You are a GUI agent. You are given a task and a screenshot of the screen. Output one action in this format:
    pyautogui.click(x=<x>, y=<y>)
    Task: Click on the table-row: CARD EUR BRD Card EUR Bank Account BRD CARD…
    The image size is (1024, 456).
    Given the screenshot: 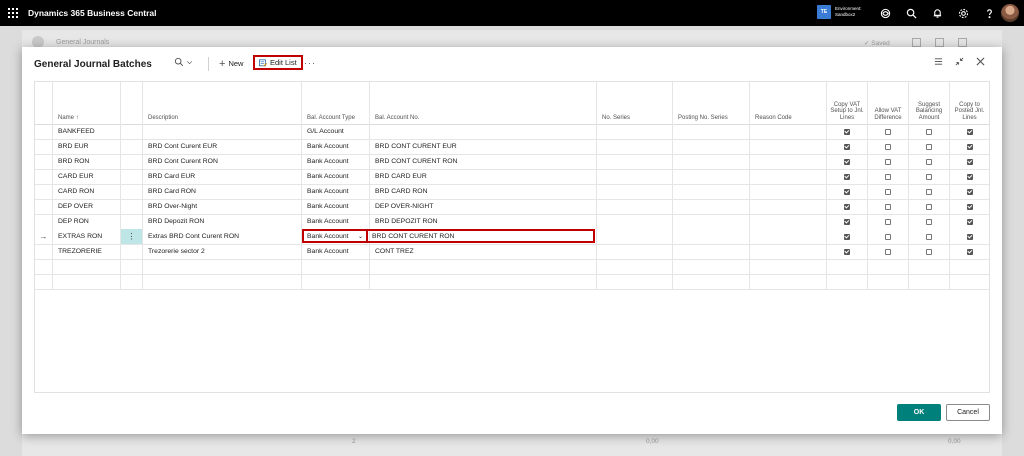 What is the action you would take?
    pyautogui.click(x=512, y=177)
    